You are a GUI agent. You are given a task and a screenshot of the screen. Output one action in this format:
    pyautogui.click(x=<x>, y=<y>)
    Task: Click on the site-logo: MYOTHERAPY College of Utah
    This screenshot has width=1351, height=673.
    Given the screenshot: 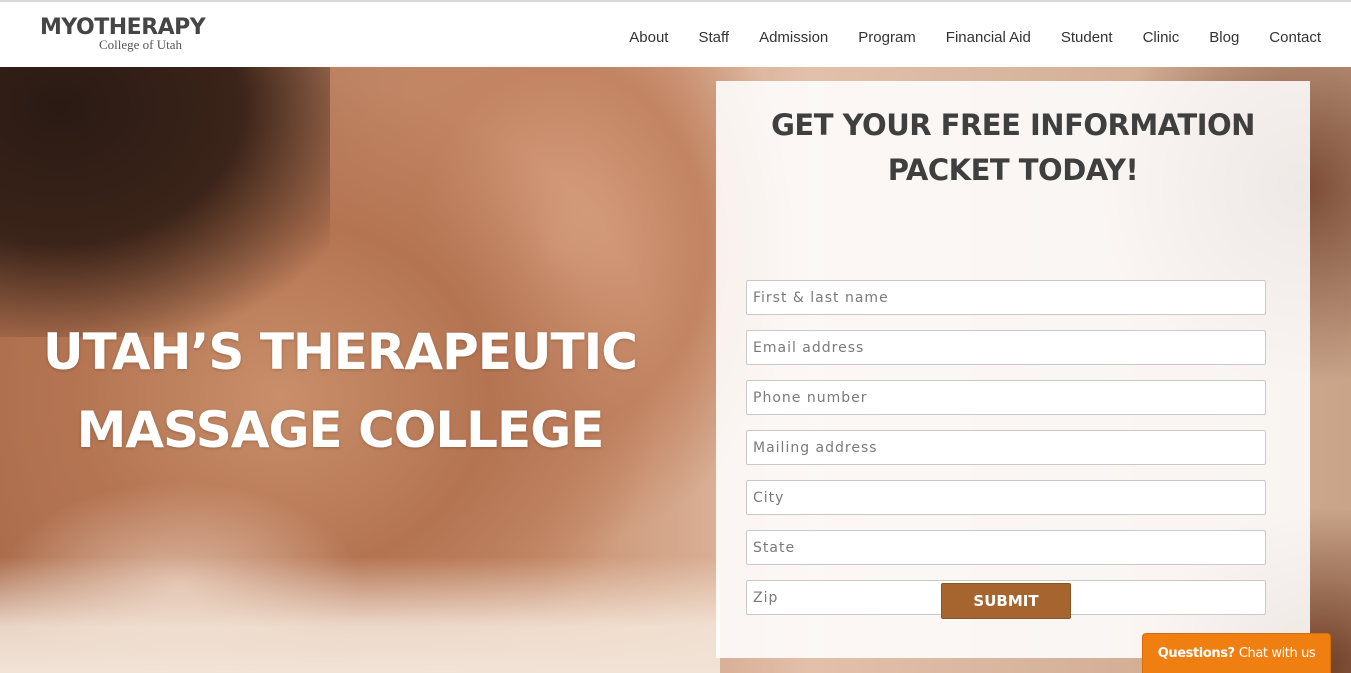 What is the action you would take?
    pyautogui.click(x=155, y=36)
    